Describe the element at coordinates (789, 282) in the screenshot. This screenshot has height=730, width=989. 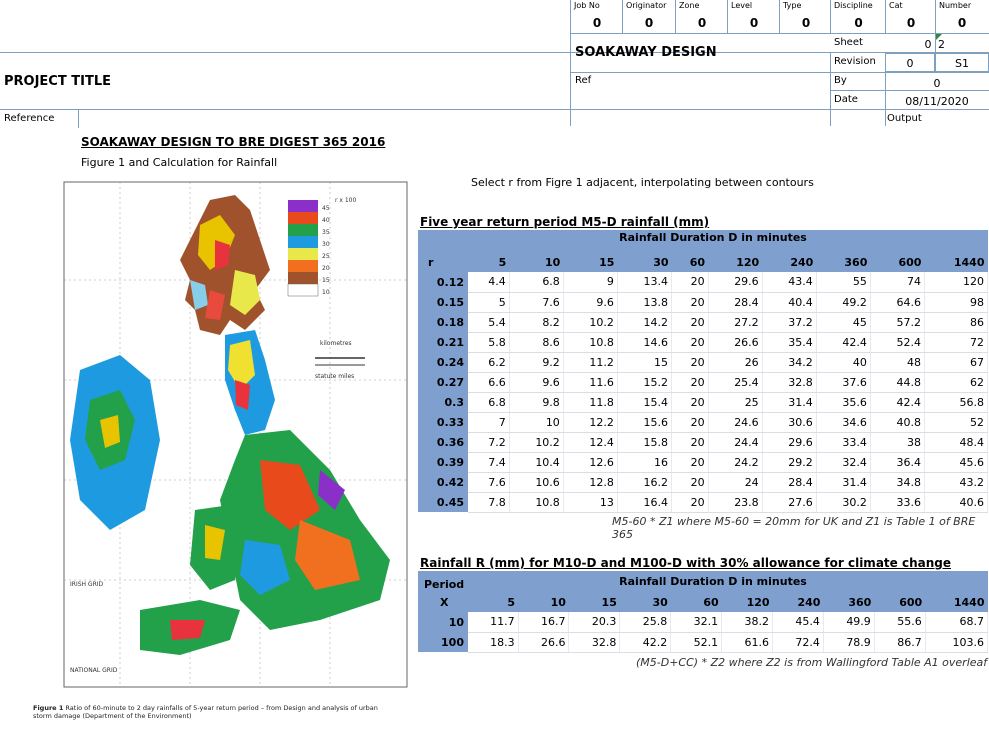
I see `table-cell: 43.4` at that location.